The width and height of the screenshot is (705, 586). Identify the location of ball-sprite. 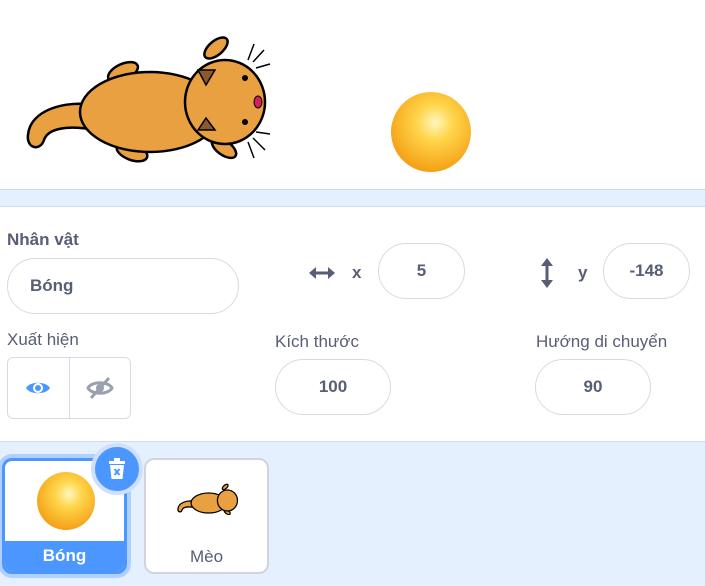
(431, 132).